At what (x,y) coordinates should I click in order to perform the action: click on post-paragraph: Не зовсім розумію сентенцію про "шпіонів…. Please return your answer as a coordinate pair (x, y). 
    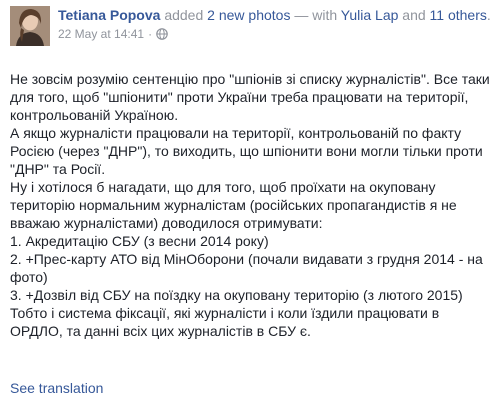
    Looking at the image, I should click on (250, 97).